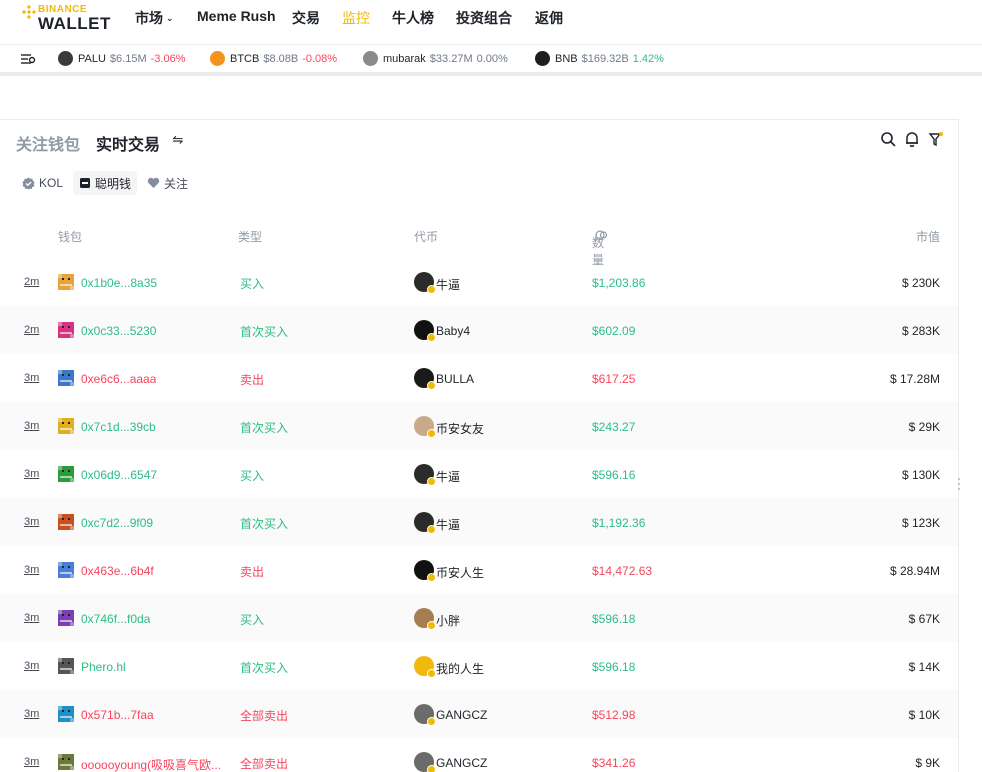 The image size is (982, 772). I want to click on ticker-symbol: BTCB, so click(245, 58).